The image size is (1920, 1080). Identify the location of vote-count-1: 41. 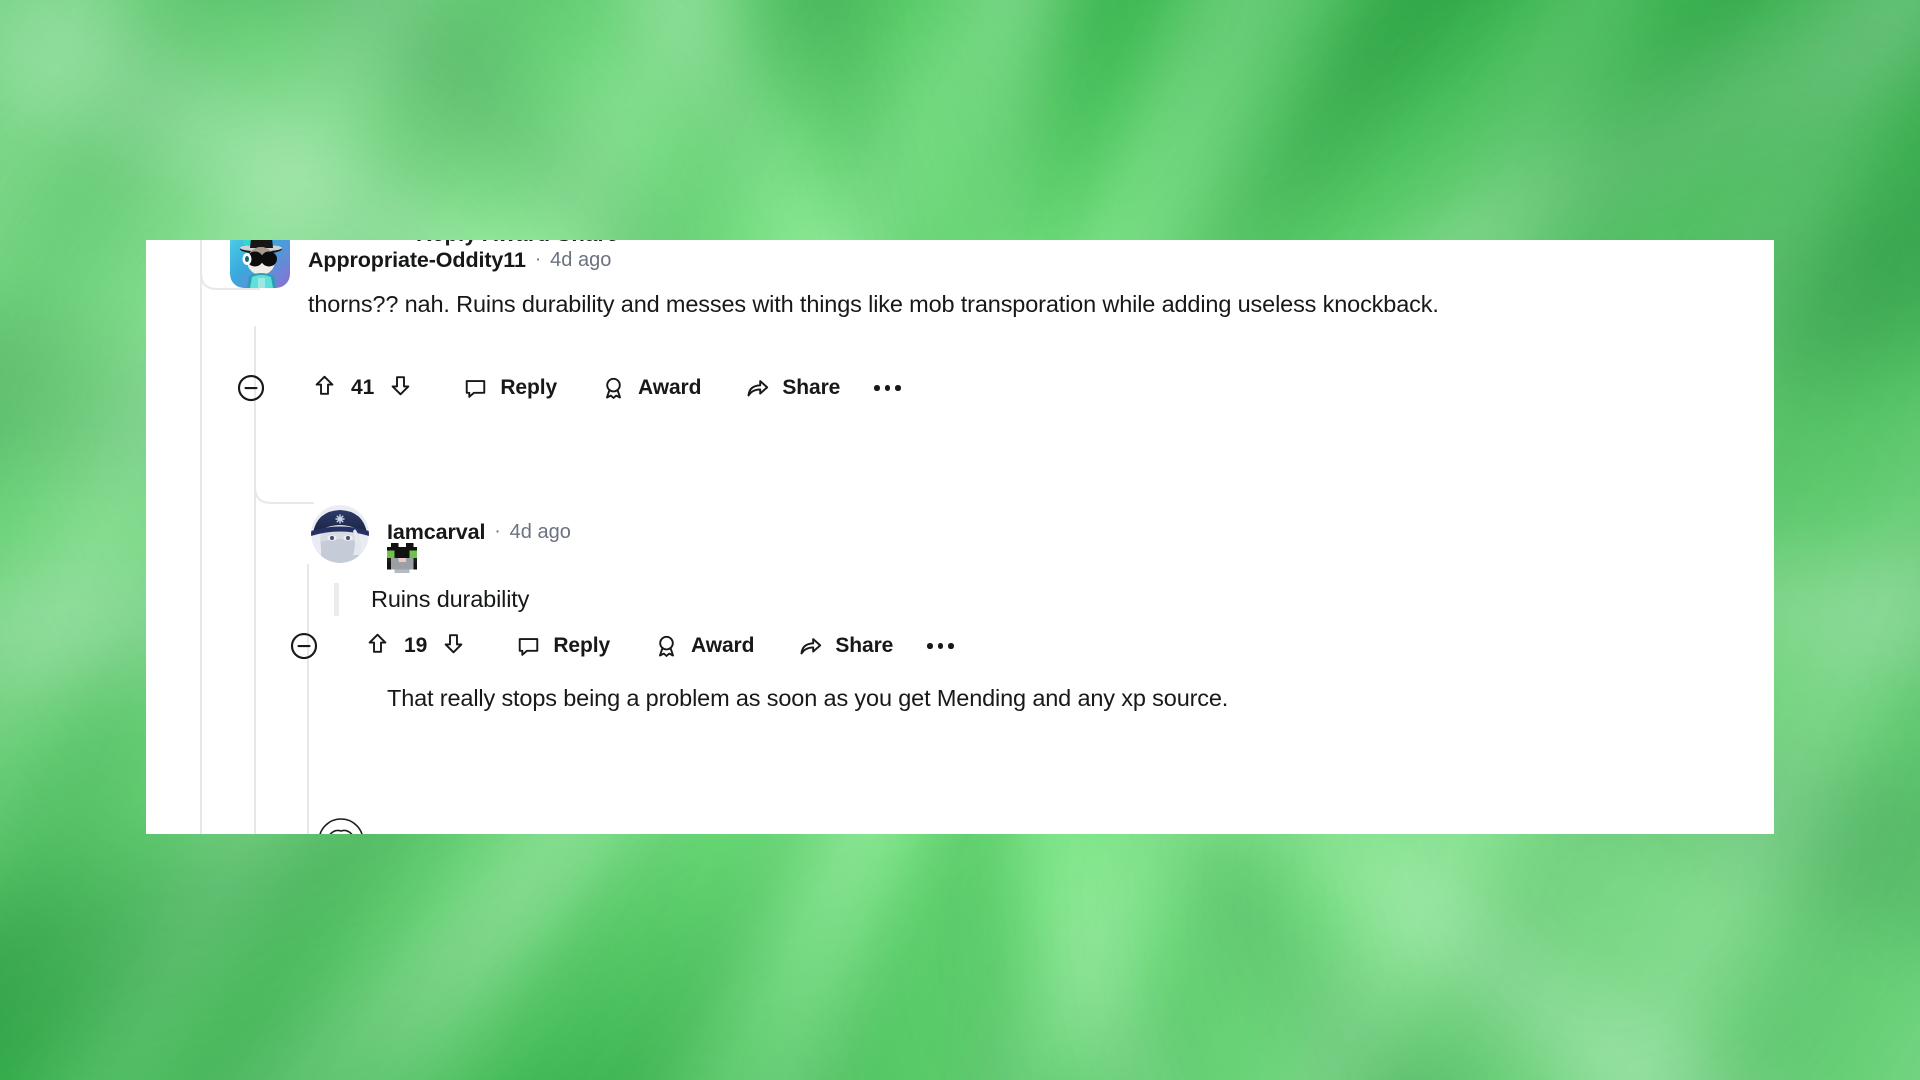
(363, 387).